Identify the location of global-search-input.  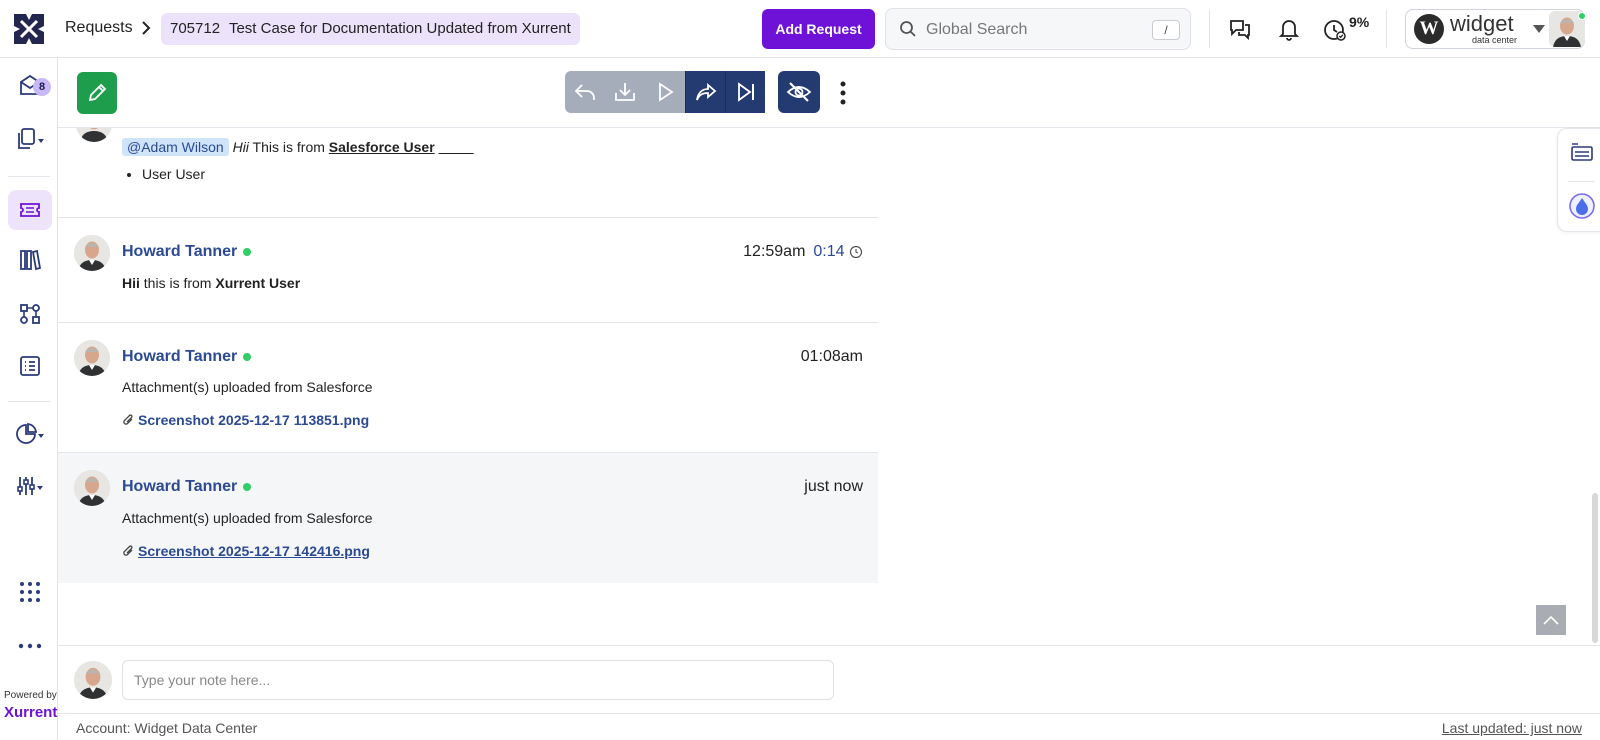
(1036, 30).